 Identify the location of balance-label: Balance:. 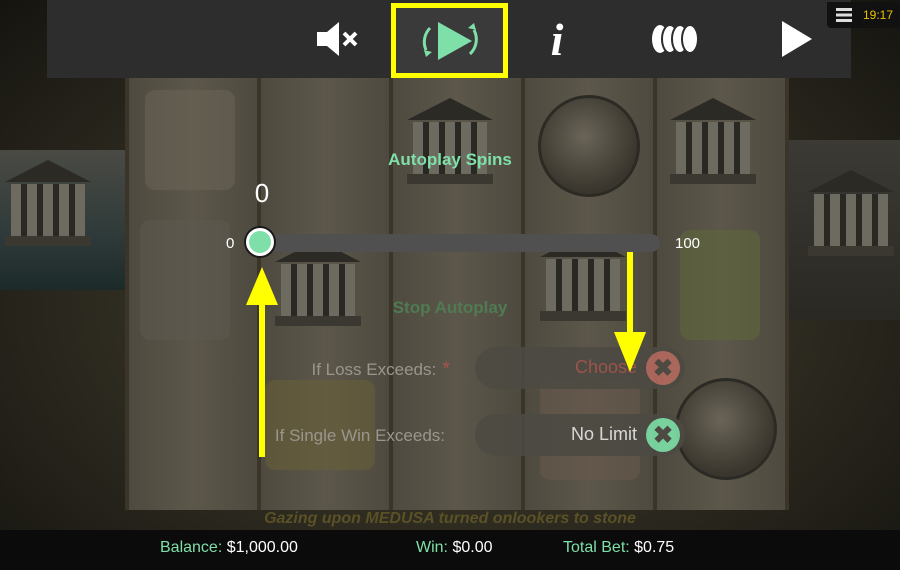
(191, 547).